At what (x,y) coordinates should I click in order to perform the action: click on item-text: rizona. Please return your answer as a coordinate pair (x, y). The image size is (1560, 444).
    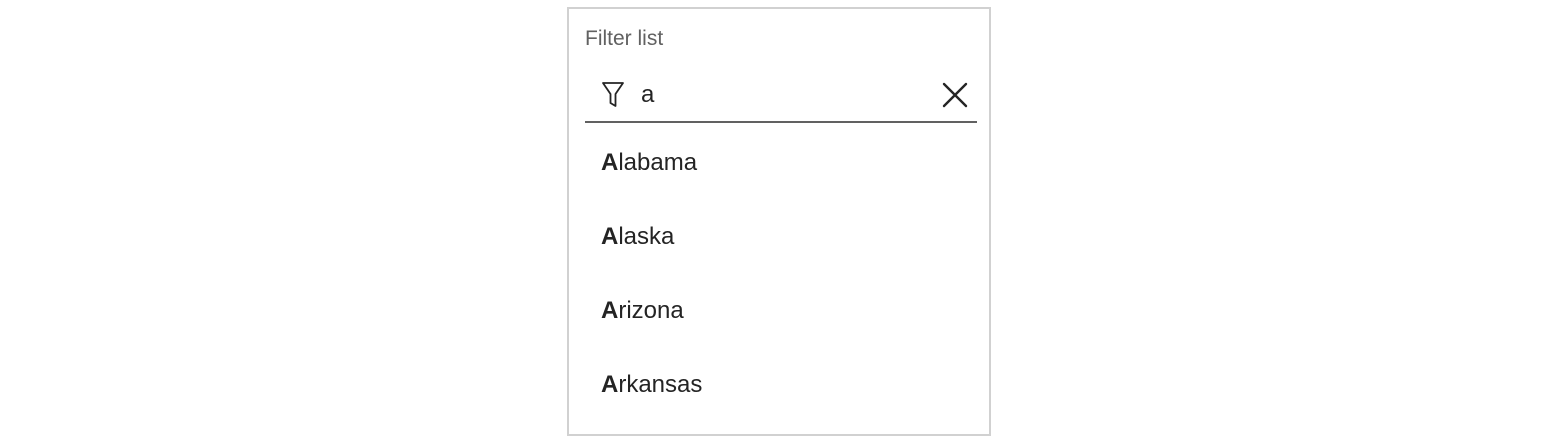
    Looking at the image, I should click on (651, 310).